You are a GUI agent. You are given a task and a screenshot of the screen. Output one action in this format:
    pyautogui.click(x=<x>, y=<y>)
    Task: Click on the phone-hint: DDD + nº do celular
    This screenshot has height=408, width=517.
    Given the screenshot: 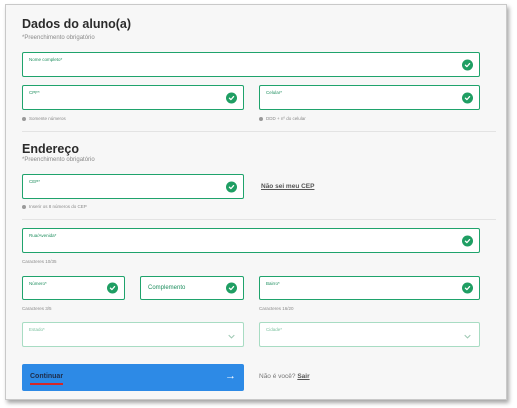 What is the action you would take?
    pyautogui.click(x=282, y=118)
    